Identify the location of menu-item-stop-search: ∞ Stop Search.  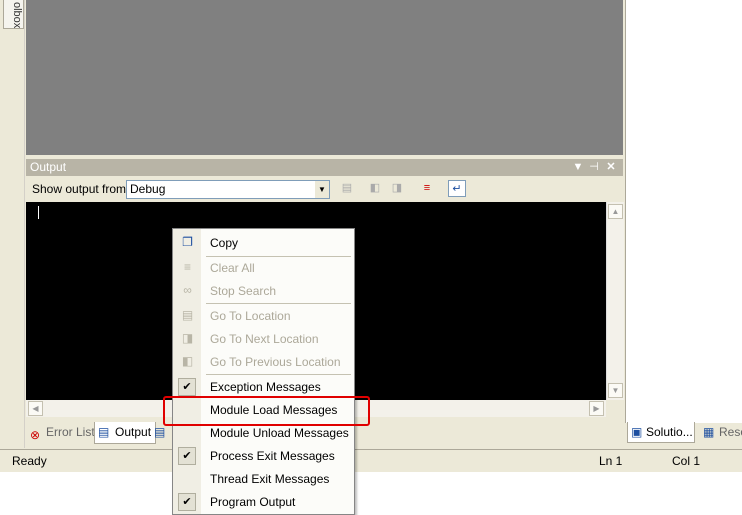
(263, 291).